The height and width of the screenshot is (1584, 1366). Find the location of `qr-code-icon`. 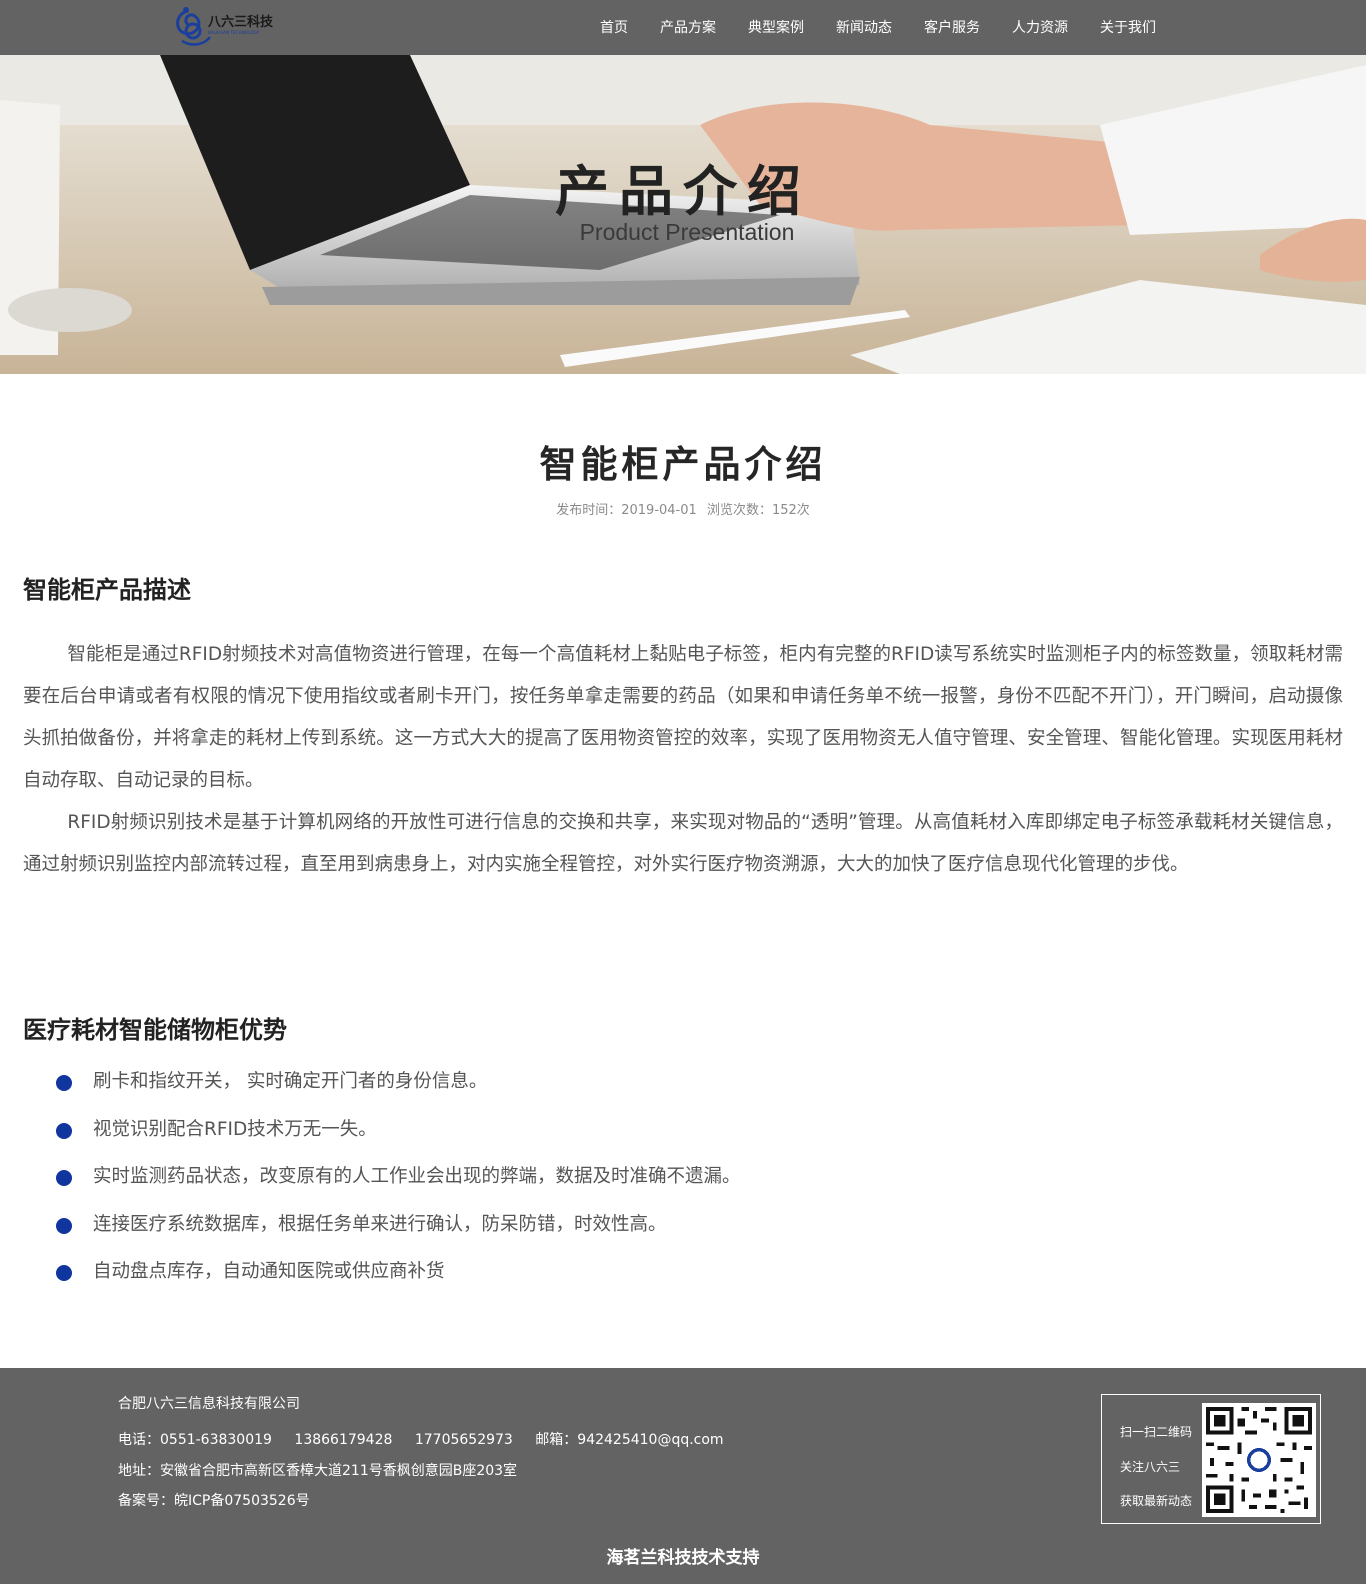

qr-code-icon is located at coordinates (1259, 1460).